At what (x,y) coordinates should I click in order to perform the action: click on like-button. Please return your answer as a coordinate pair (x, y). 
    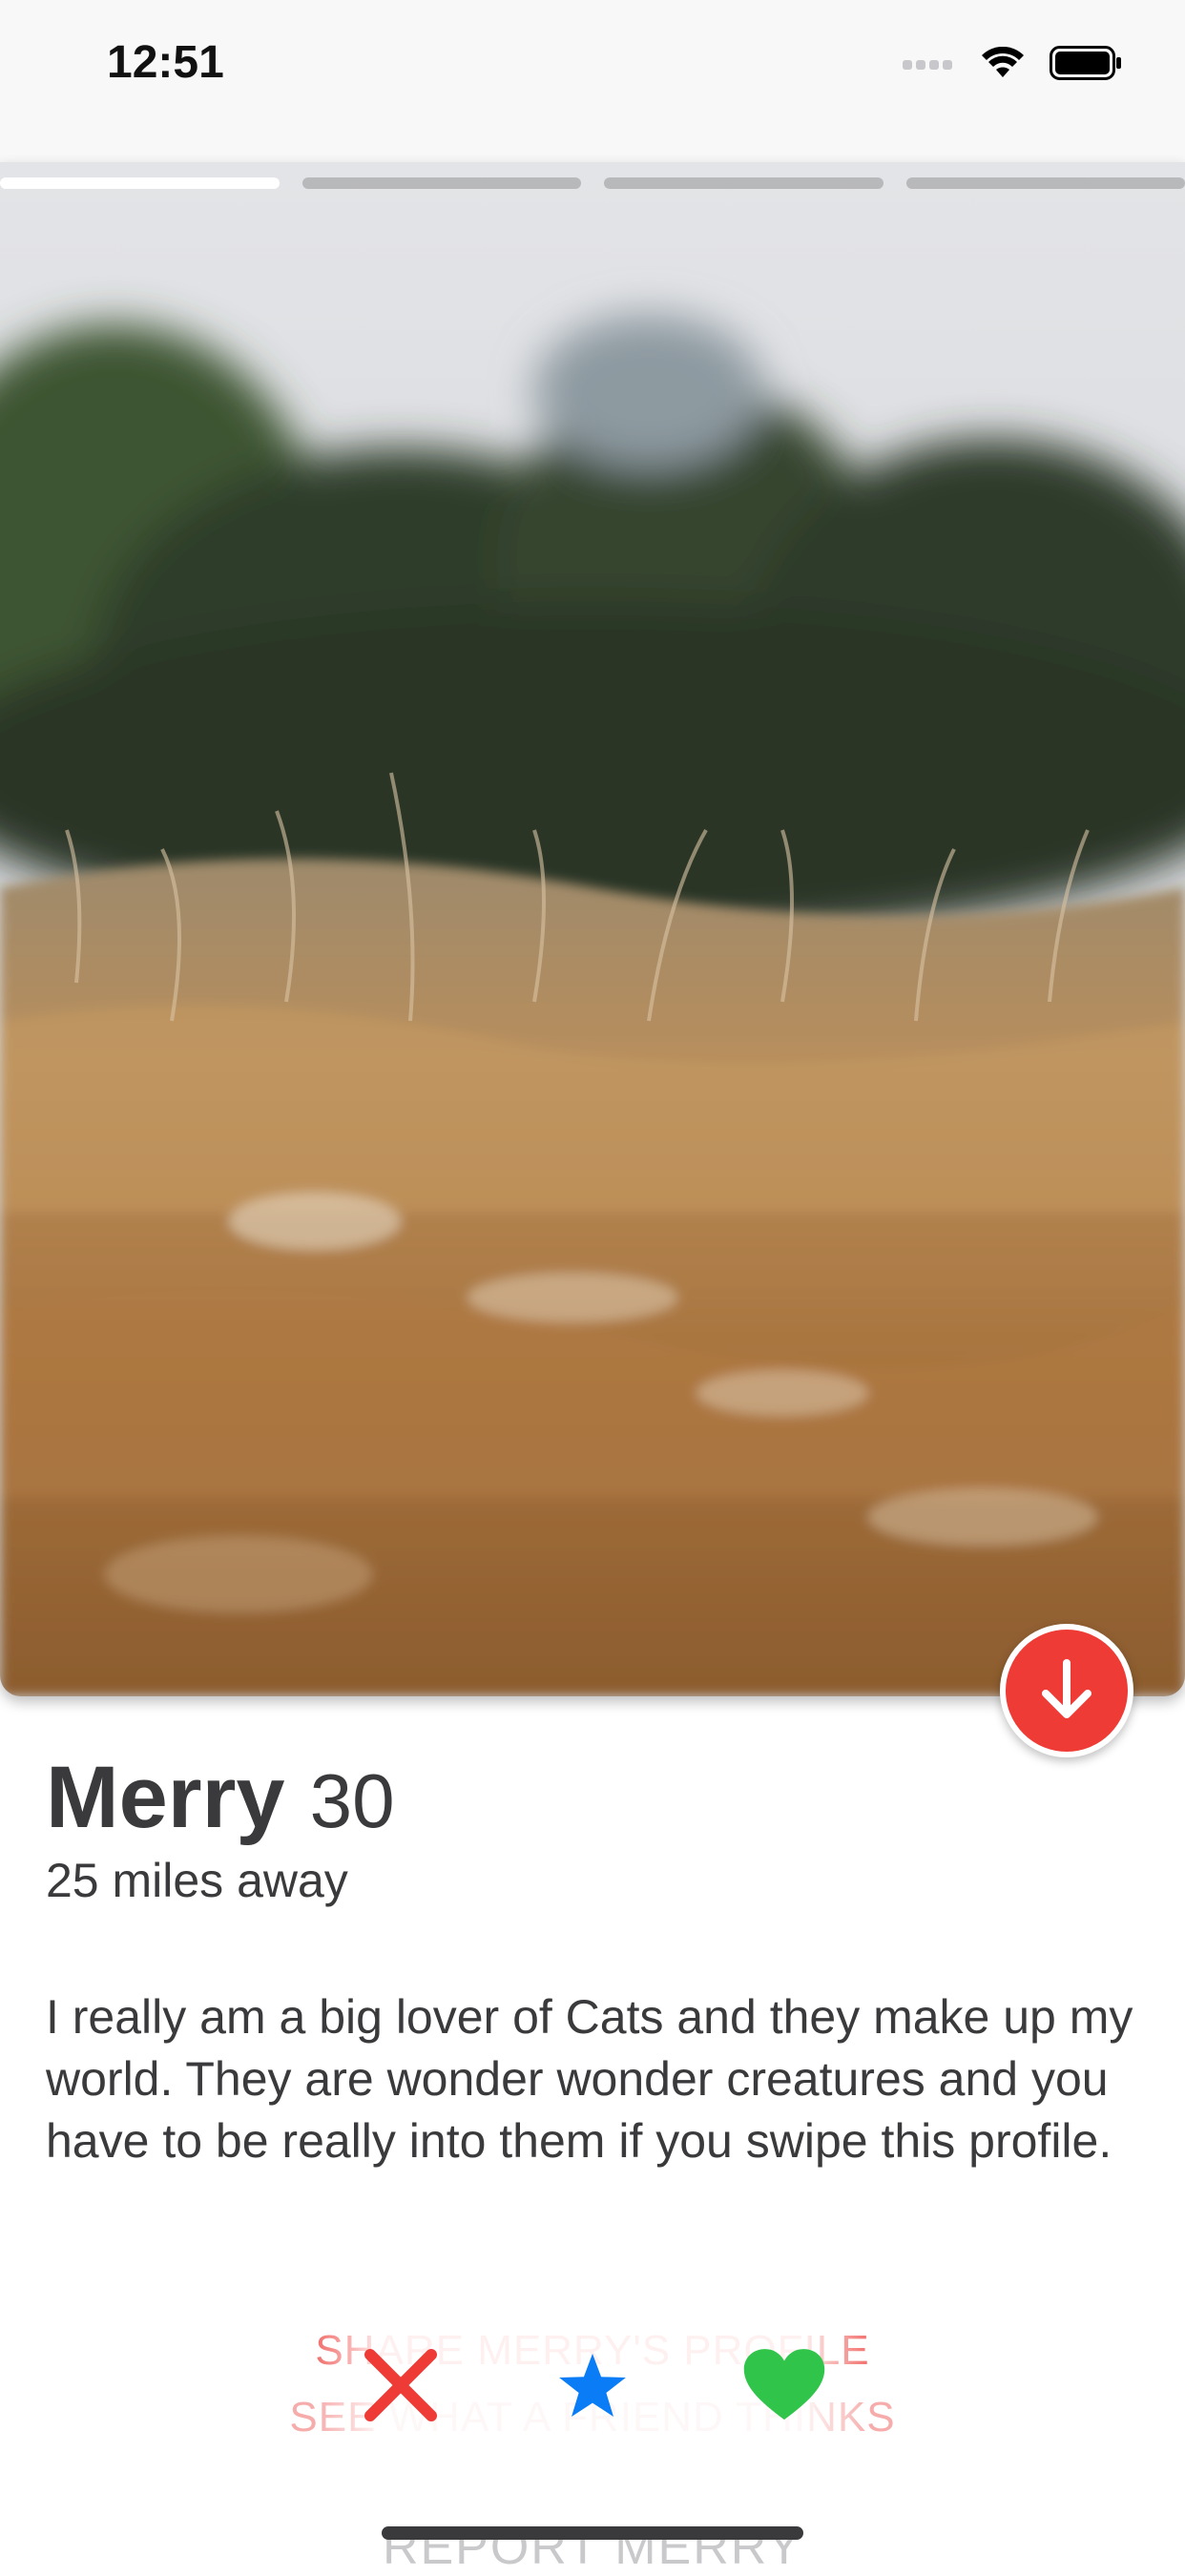
    Looking at the image, I should click on (785, 2385).